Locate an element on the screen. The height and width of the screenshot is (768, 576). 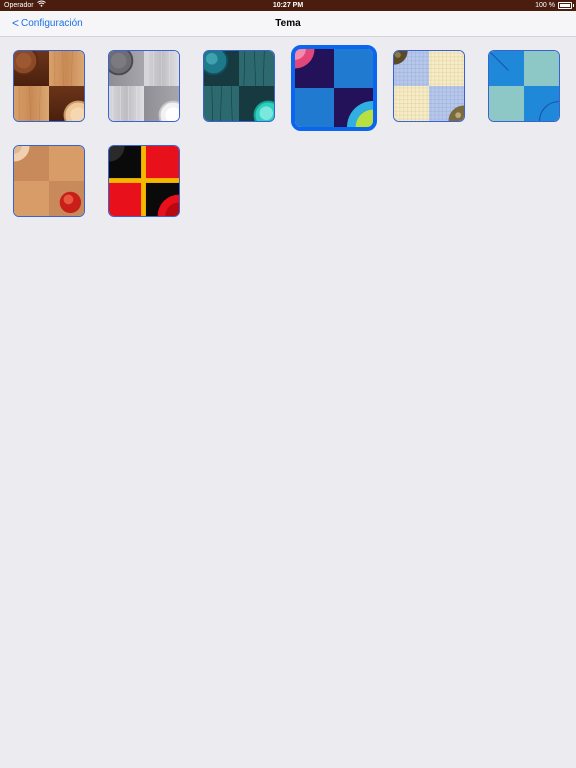
theme-tile-blue-modern is located at coordinates (334, 88).